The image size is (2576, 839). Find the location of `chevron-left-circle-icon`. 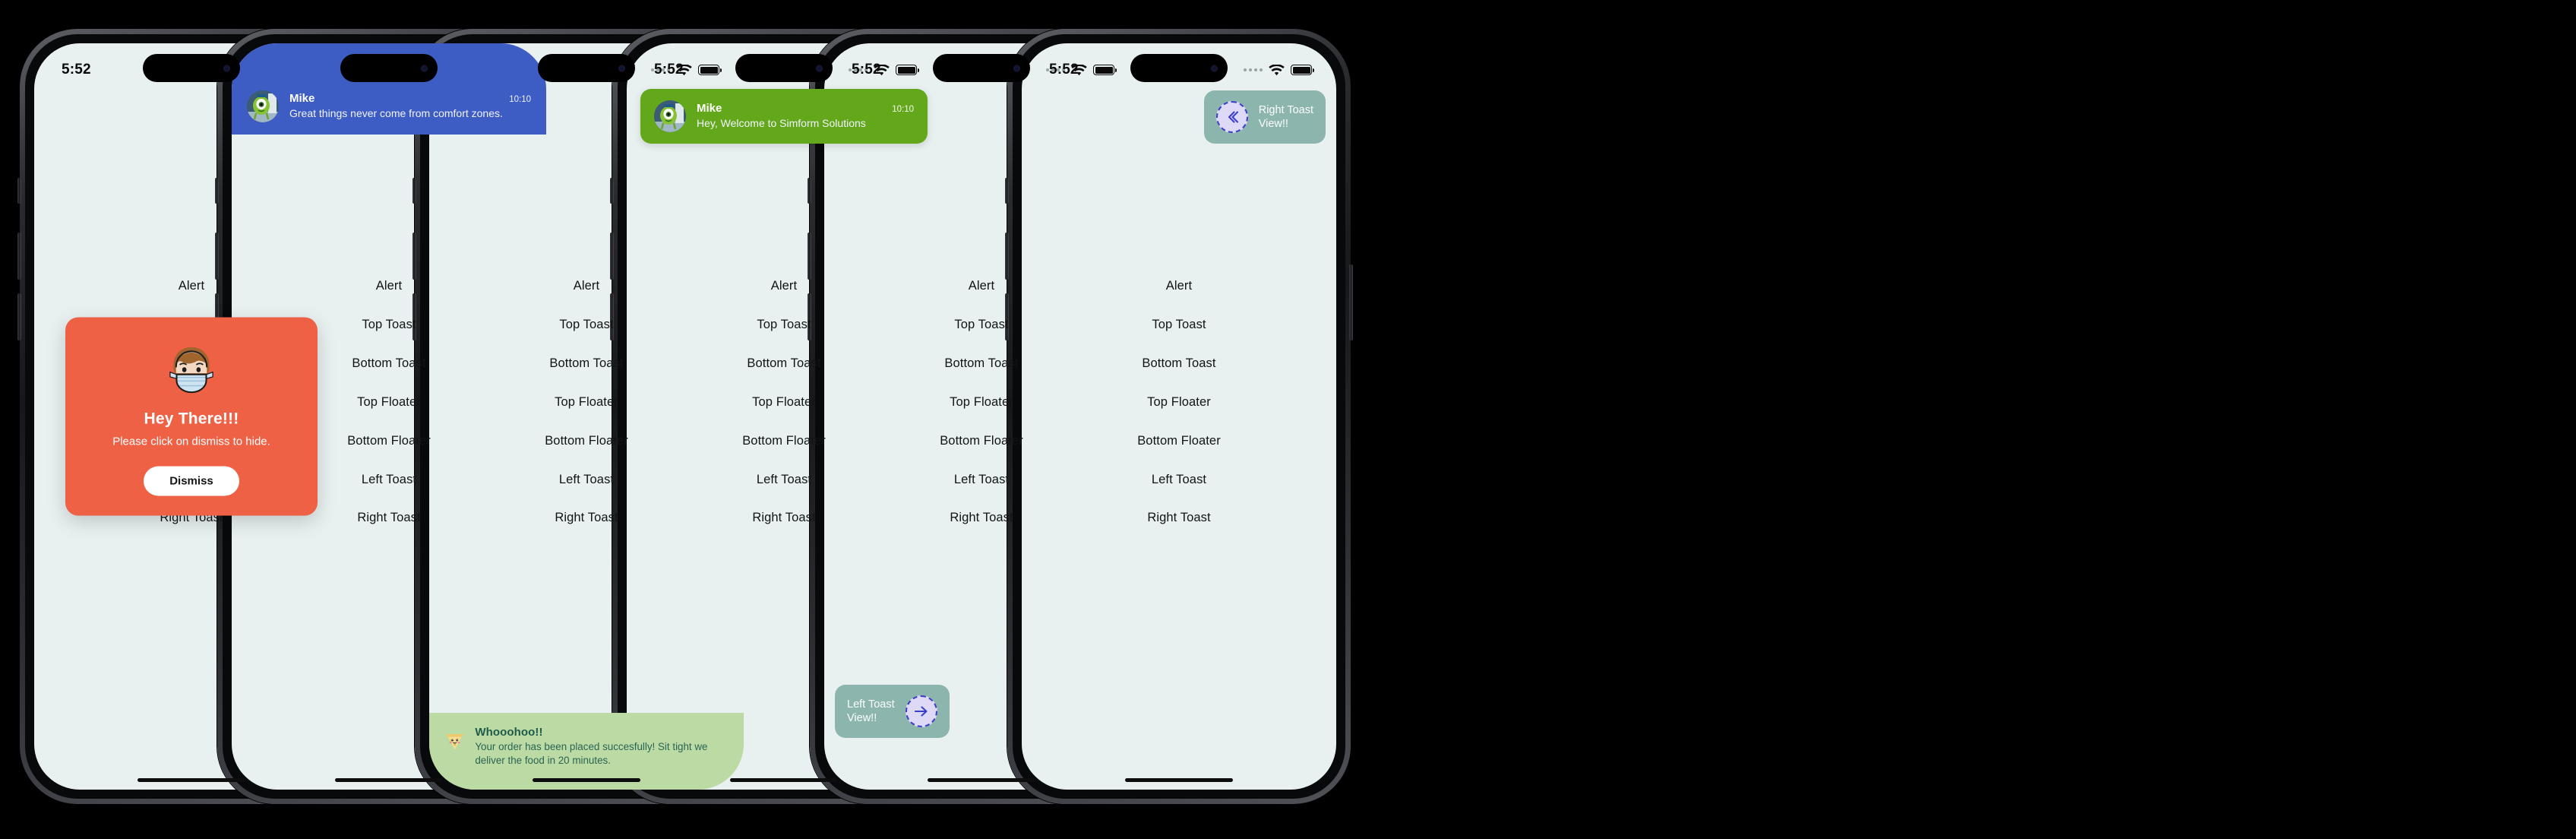

chevron-left-circle-icon is located at coordinates (1231, 117).